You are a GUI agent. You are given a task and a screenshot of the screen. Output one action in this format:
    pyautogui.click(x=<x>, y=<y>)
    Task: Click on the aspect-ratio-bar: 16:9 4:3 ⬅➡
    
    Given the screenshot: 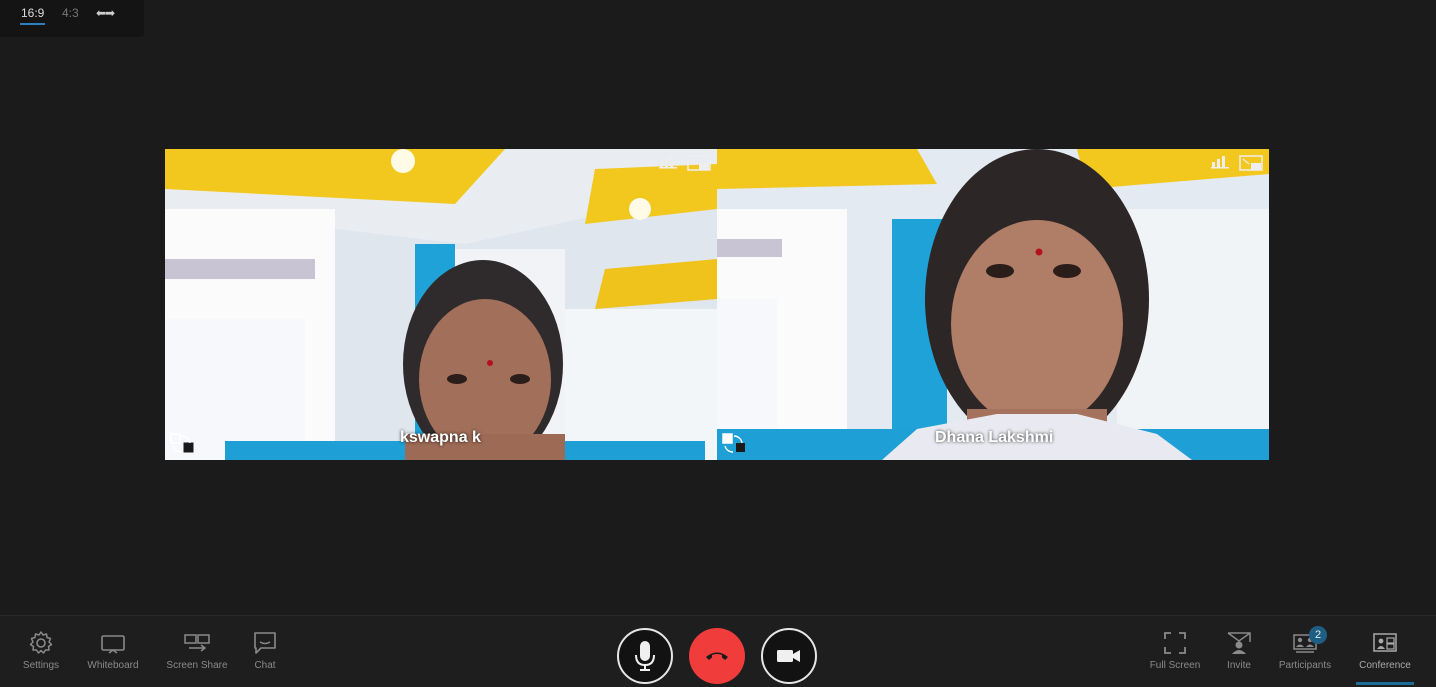 What is the action you would take?
    pyautogui.click(x=72, y=18)
    